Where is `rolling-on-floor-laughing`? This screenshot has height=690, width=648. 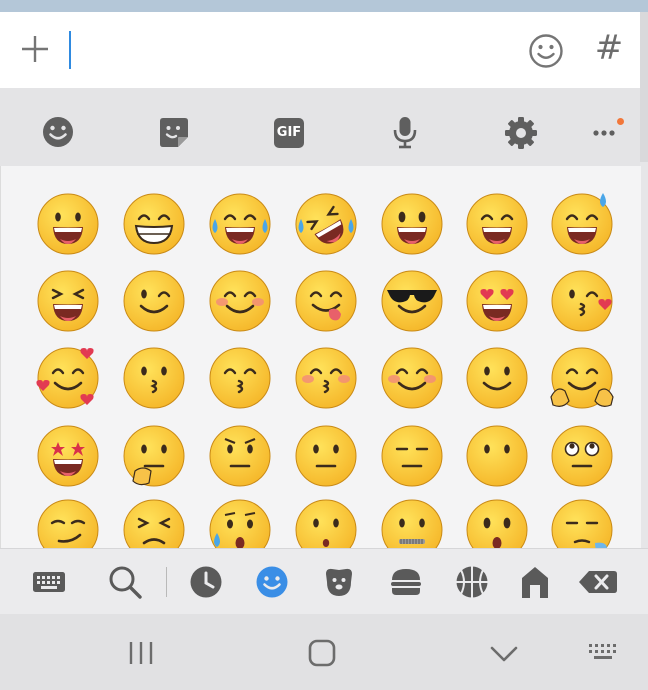 rolling-on-floor-laughing is located at coordinates (326, 224).